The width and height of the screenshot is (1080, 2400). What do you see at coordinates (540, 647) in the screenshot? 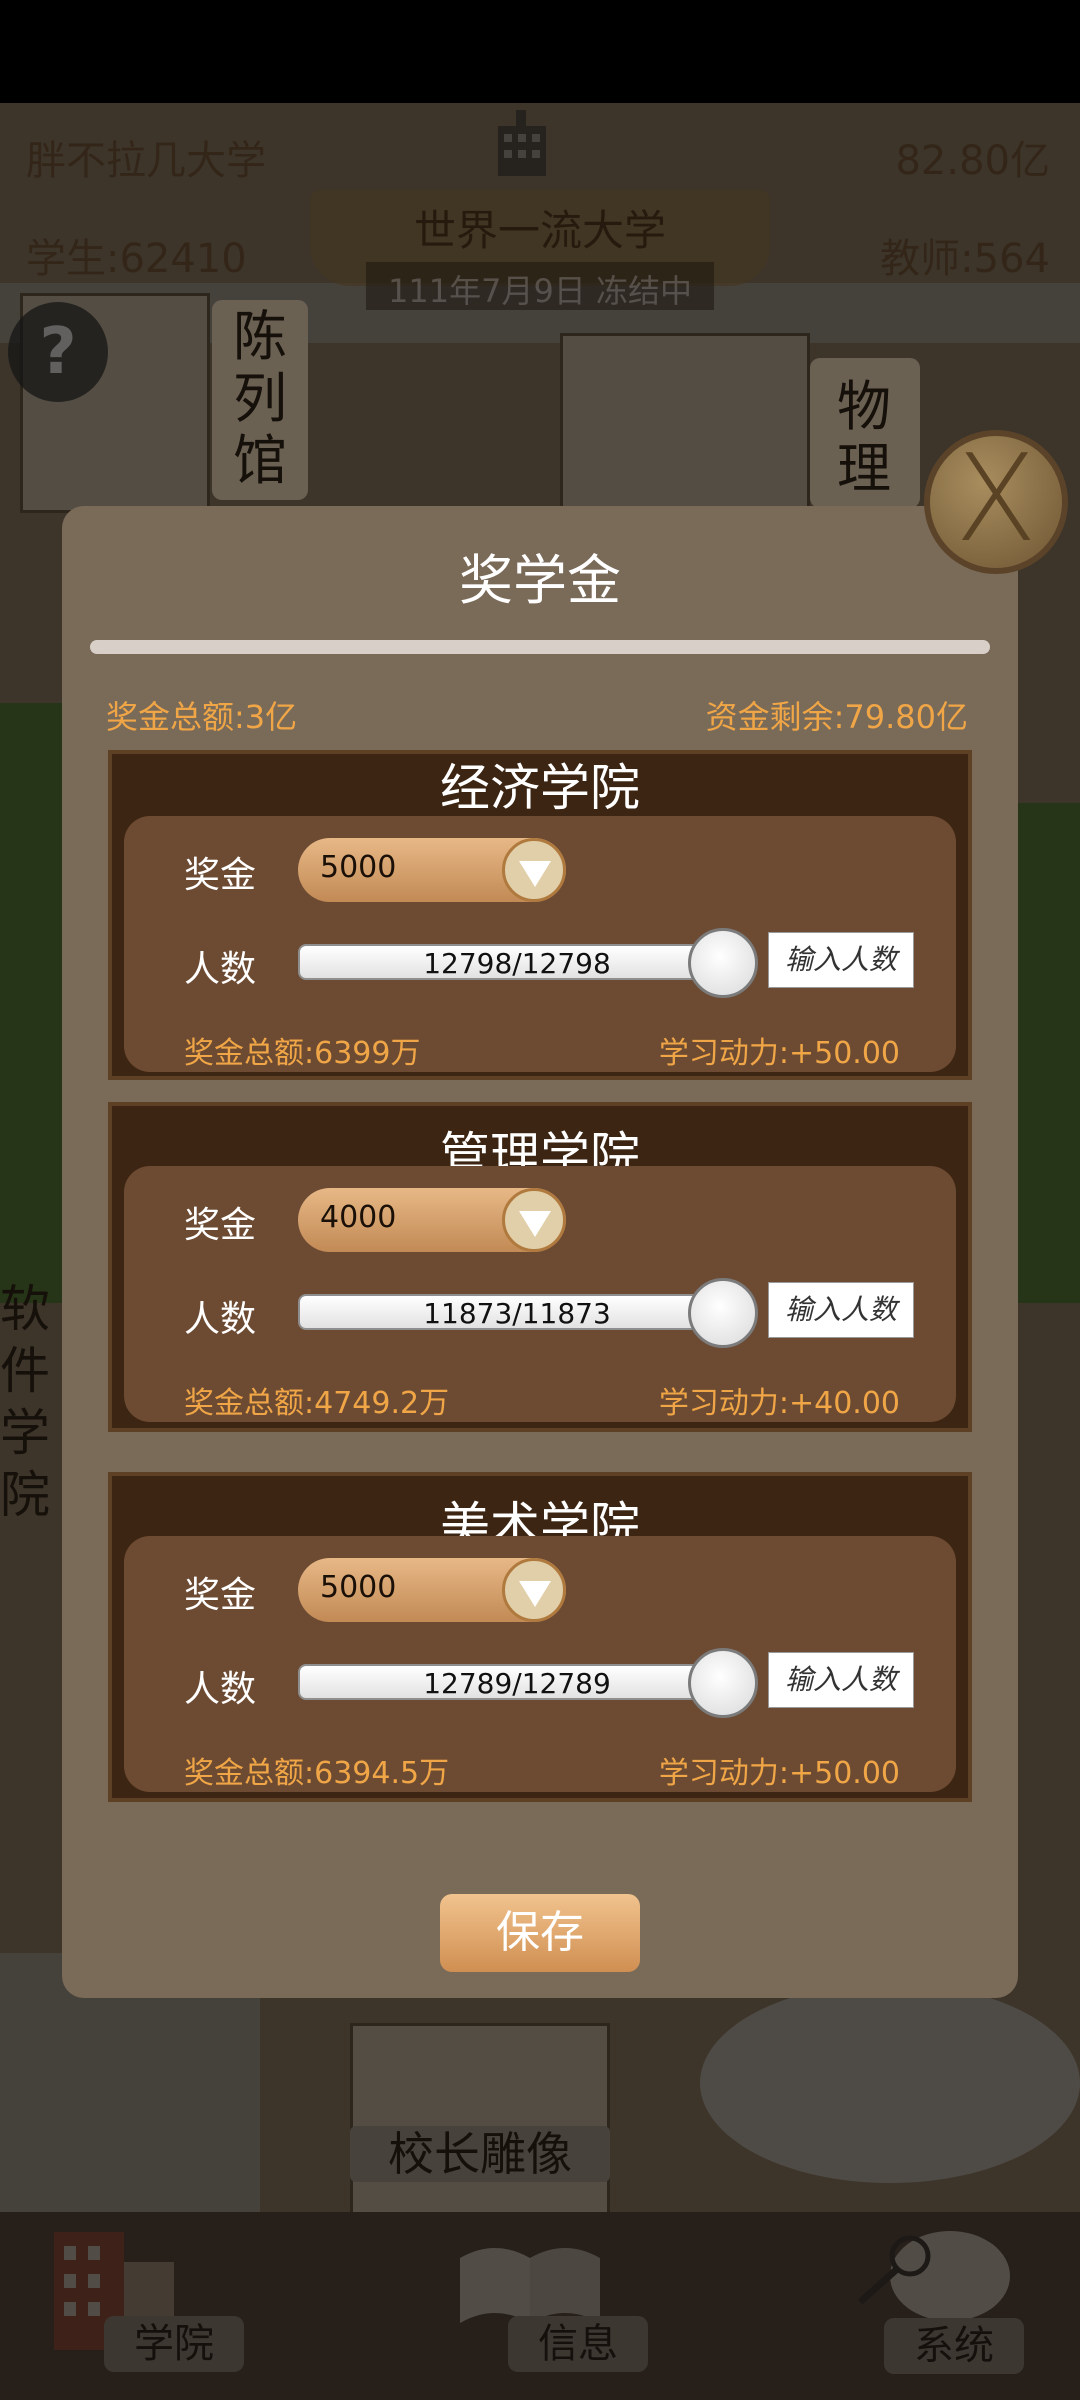
I see `title-divider` at bounding box center [540, 647].